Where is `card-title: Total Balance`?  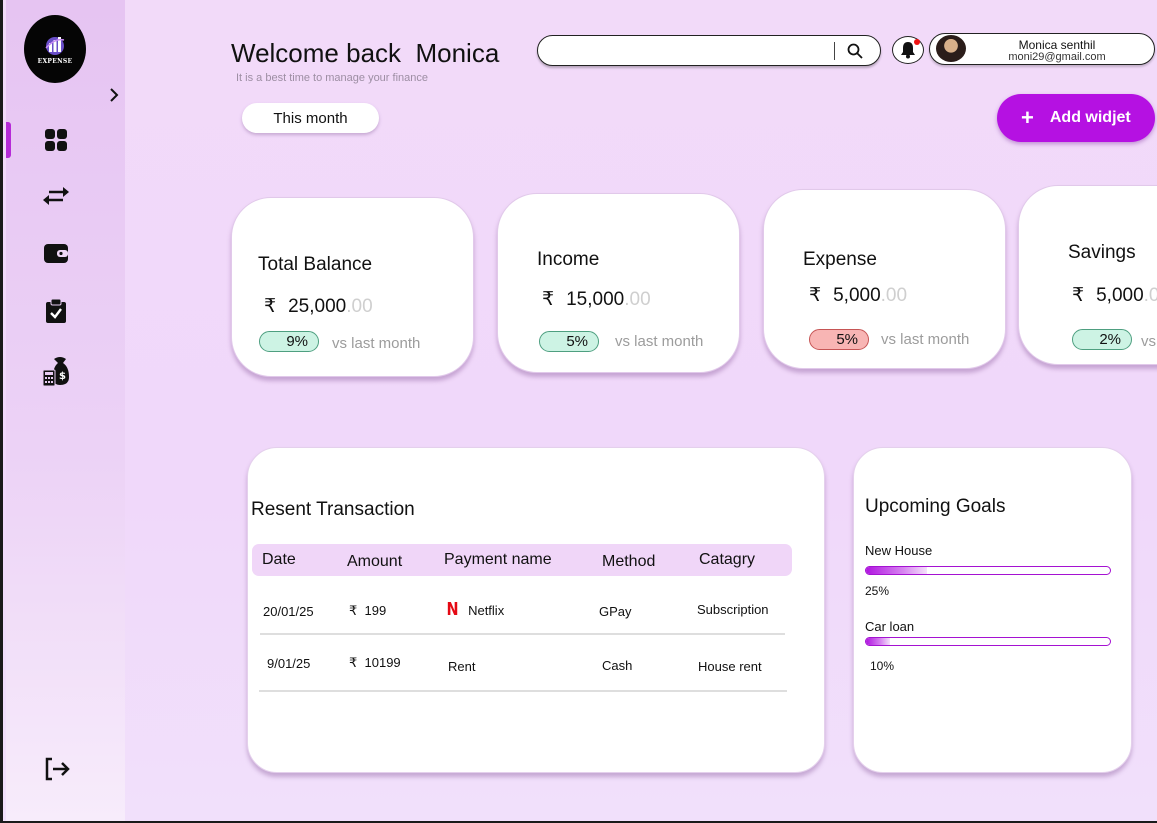
card-title: Total Balance is located at coordinates (315, 264).